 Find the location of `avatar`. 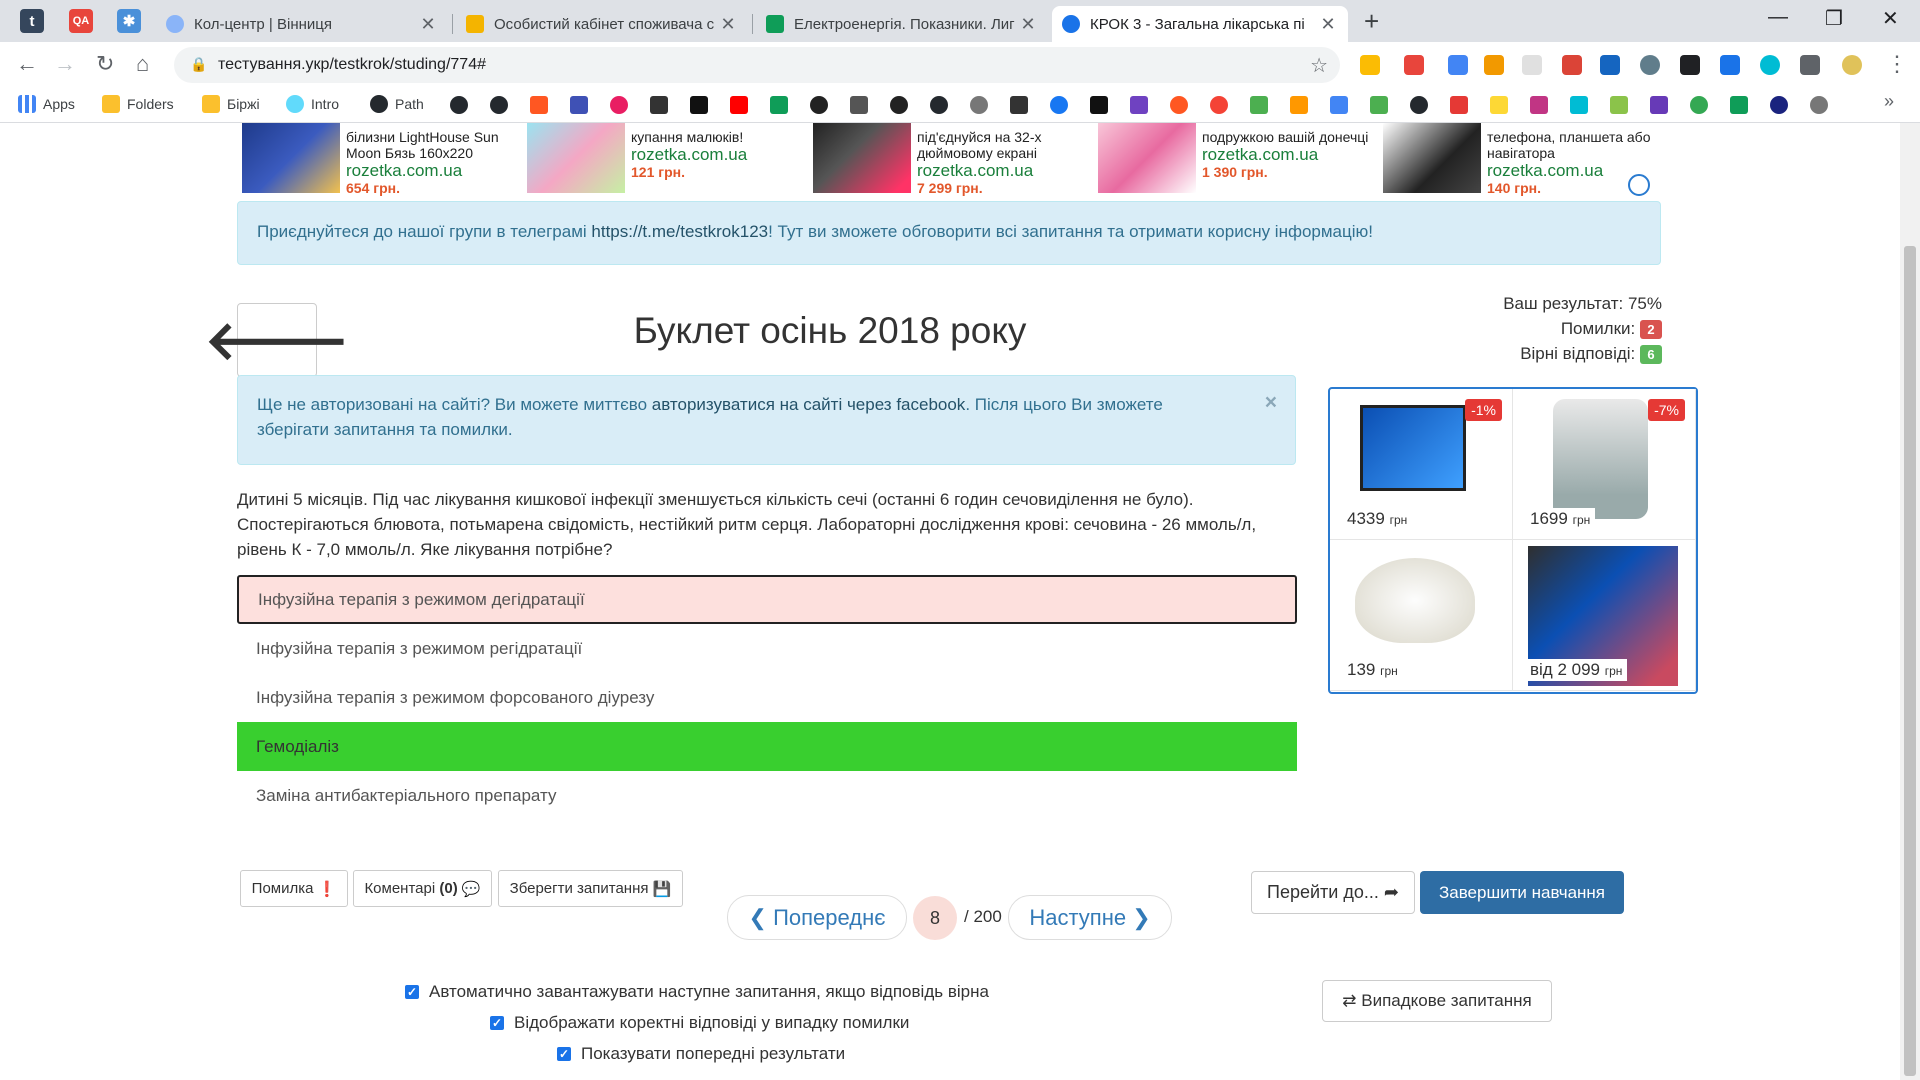

avatar is located at coordinates (1852, 65).